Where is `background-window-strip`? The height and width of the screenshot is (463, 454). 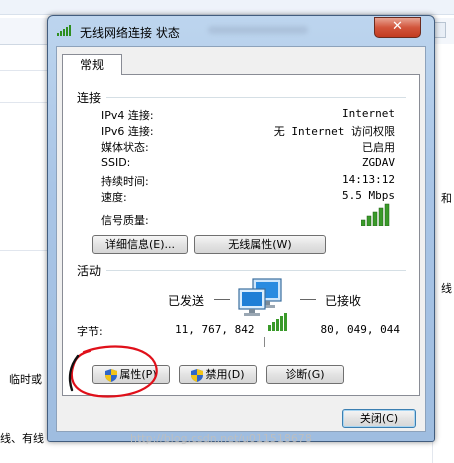 background-window-strip is located at coordinates (227, 7).